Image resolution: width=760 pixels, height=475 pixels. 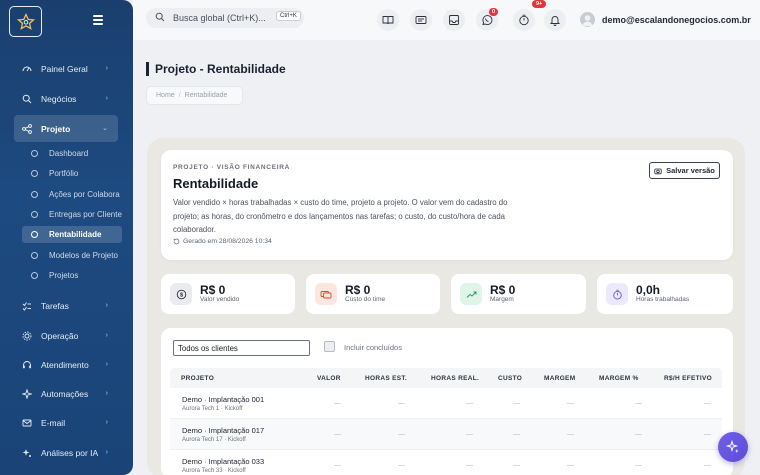 I want to click on menu-toggle-icon, so click(x=98, y=21).